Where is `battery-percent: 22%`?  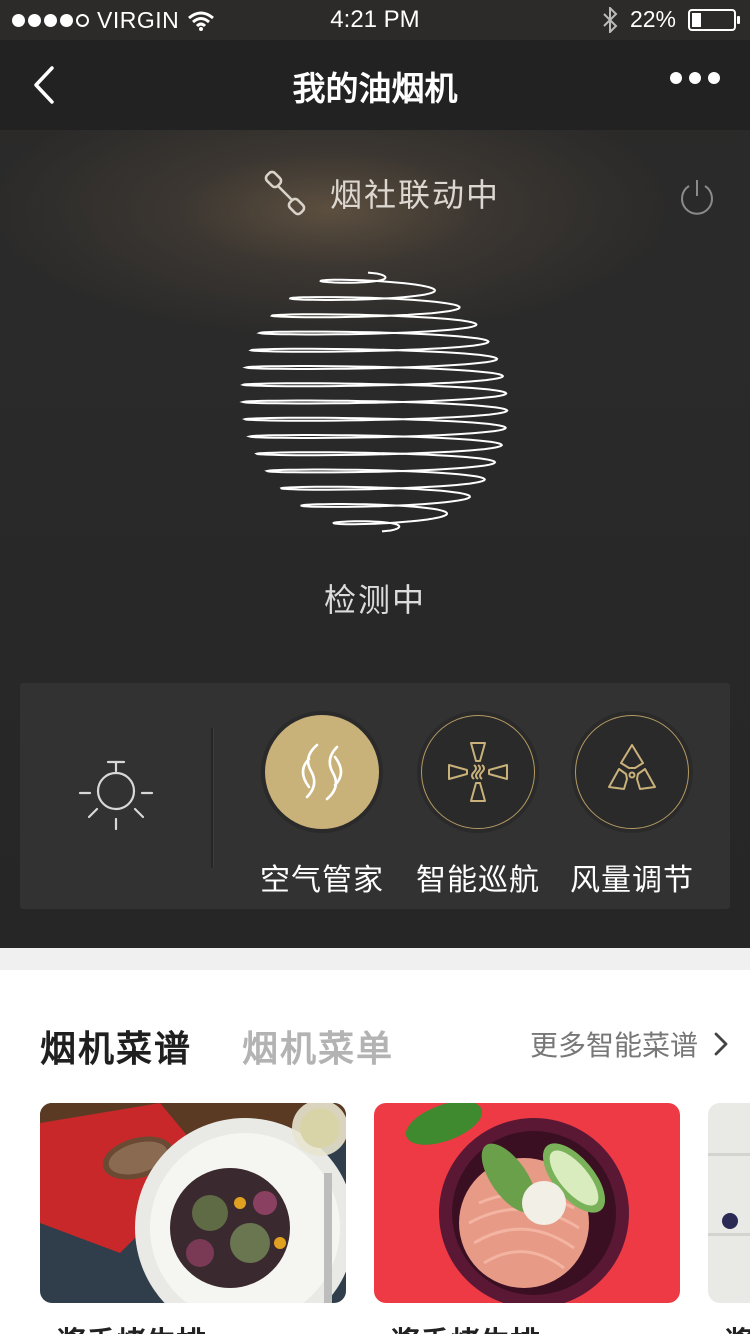 battery-percent: 22% is located at coordinates (652, 19).